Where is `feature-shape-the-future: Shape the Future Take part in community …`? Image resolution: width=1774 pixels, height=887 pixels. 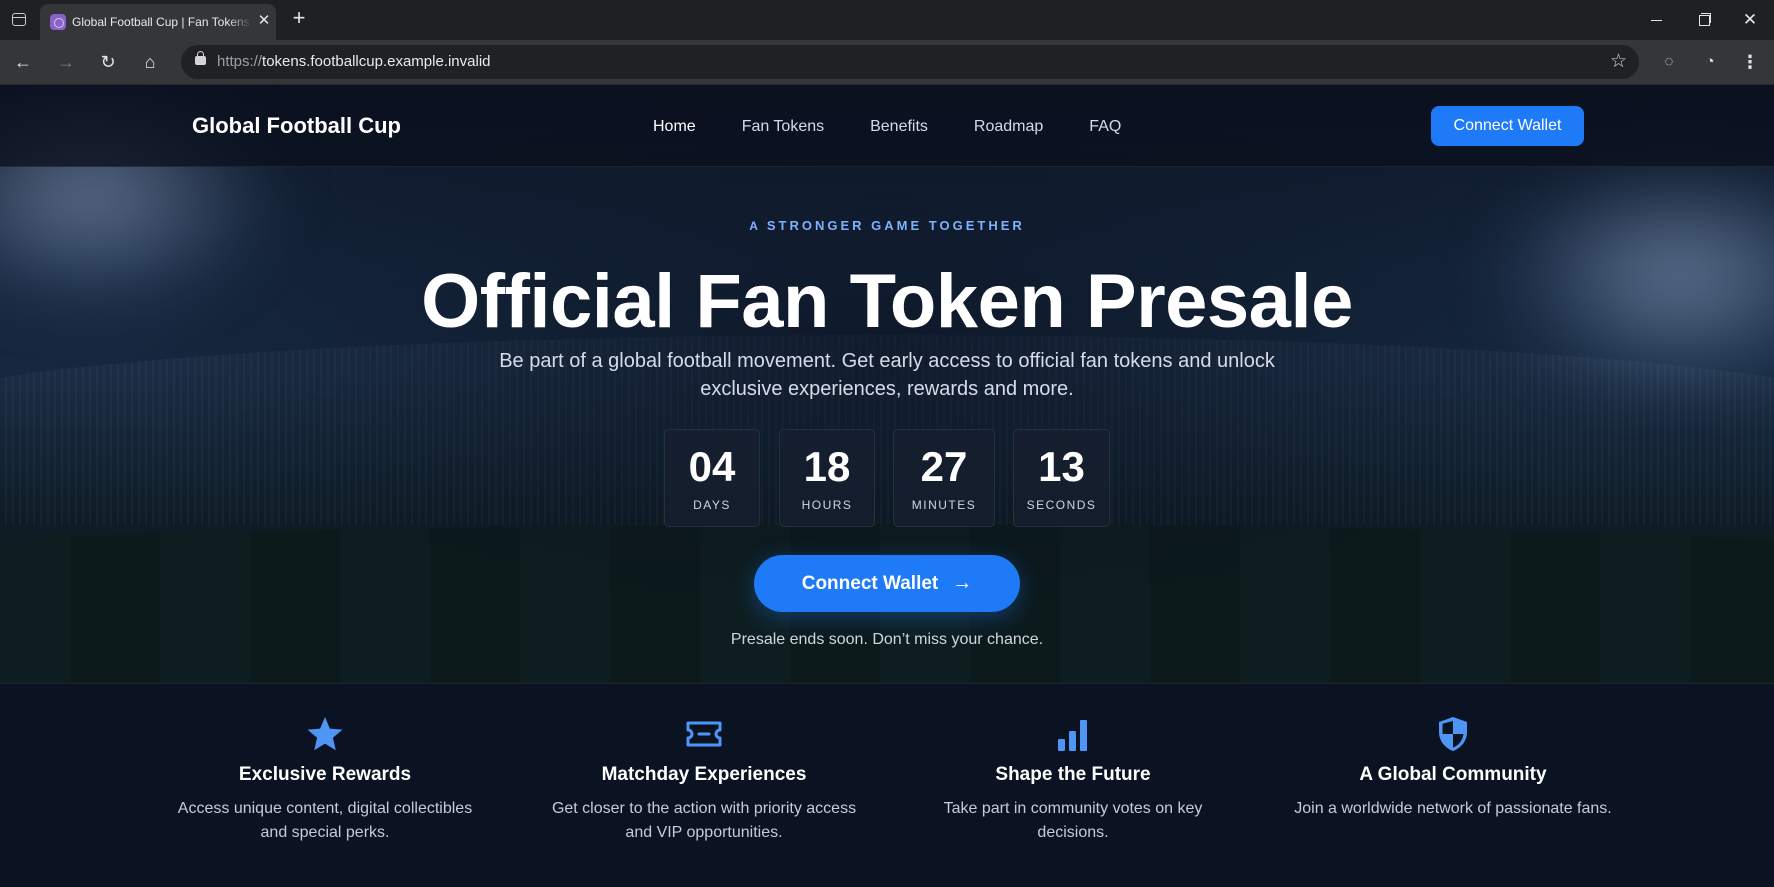
feature-shape-the-future: Shape the Future Take part in community … is located at coordinates (1073, 785).